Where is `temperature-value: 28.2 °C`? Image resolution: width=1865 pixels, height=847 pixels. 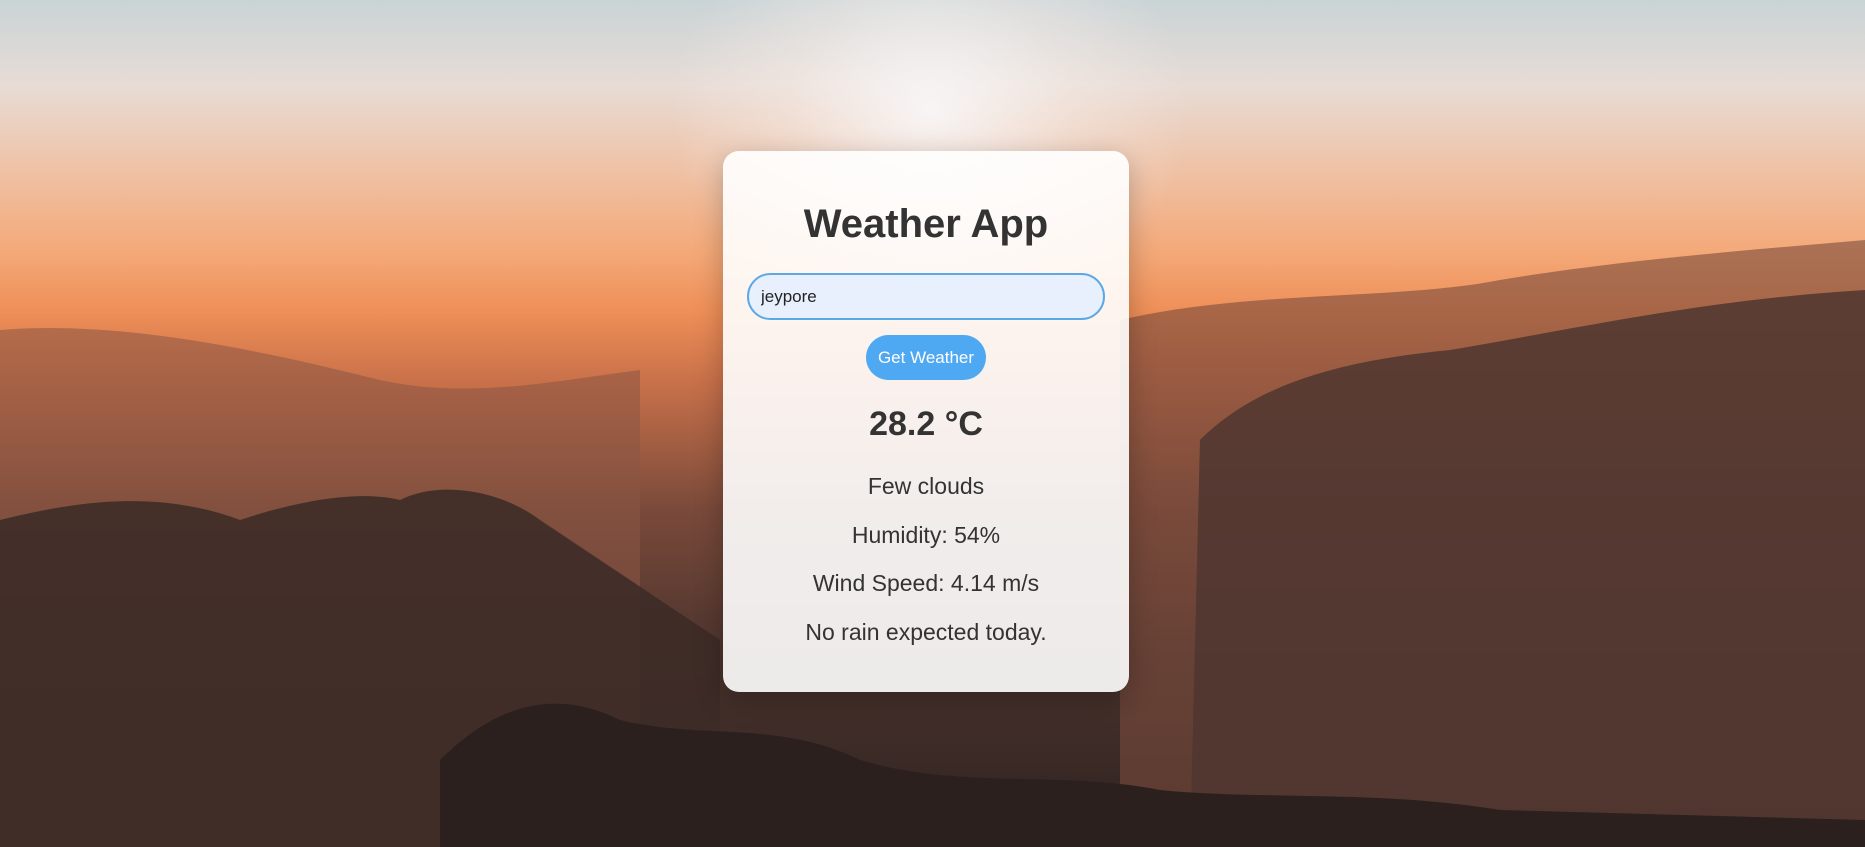 temperature-value: 28.2 °C is located at coordinates (926, 424).